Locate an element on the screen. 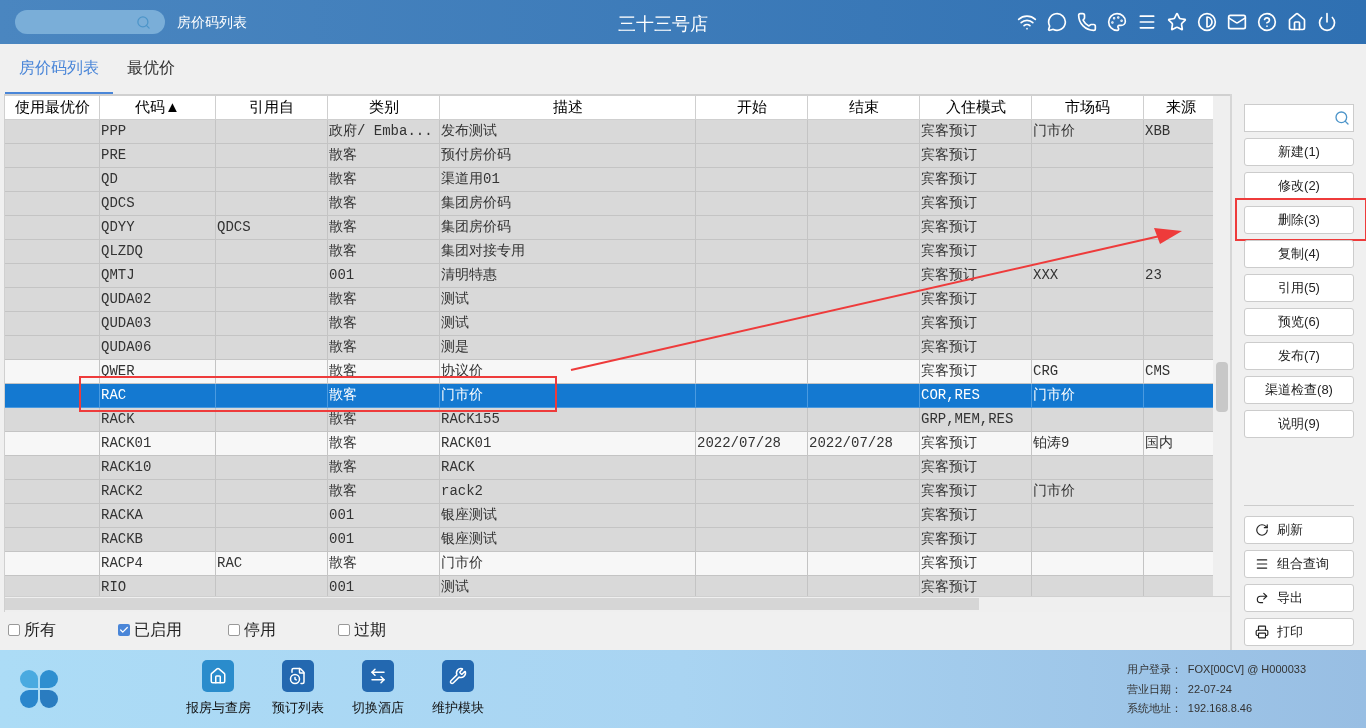 This screenshot has height=728, width=1366. filter-label: 停用 is located at coordinates (260, 630).